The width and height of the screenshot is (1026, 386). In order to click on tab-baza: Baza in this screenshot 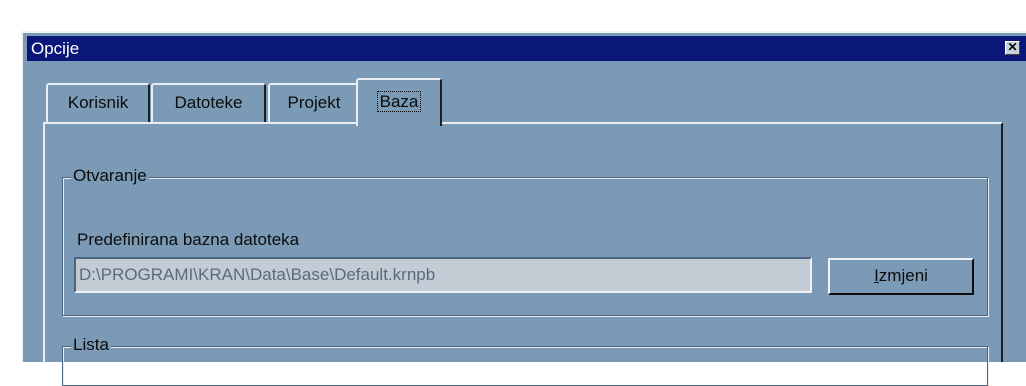, I will do `click(399, 102)`.